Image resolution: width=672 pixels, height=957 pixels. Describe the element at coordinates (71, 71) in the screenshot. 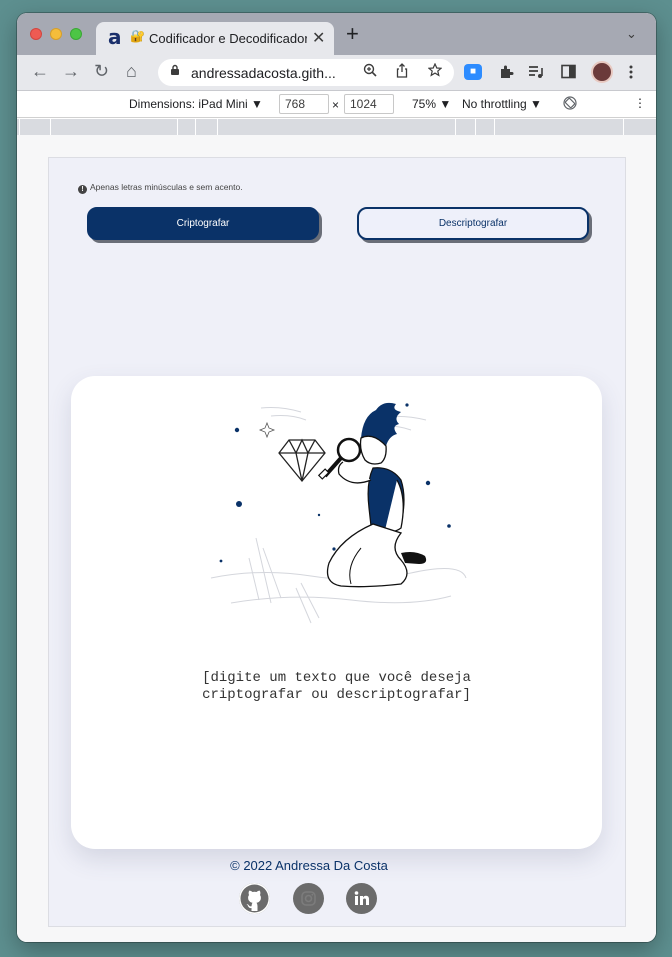

I see `forward-button: →` at that location.